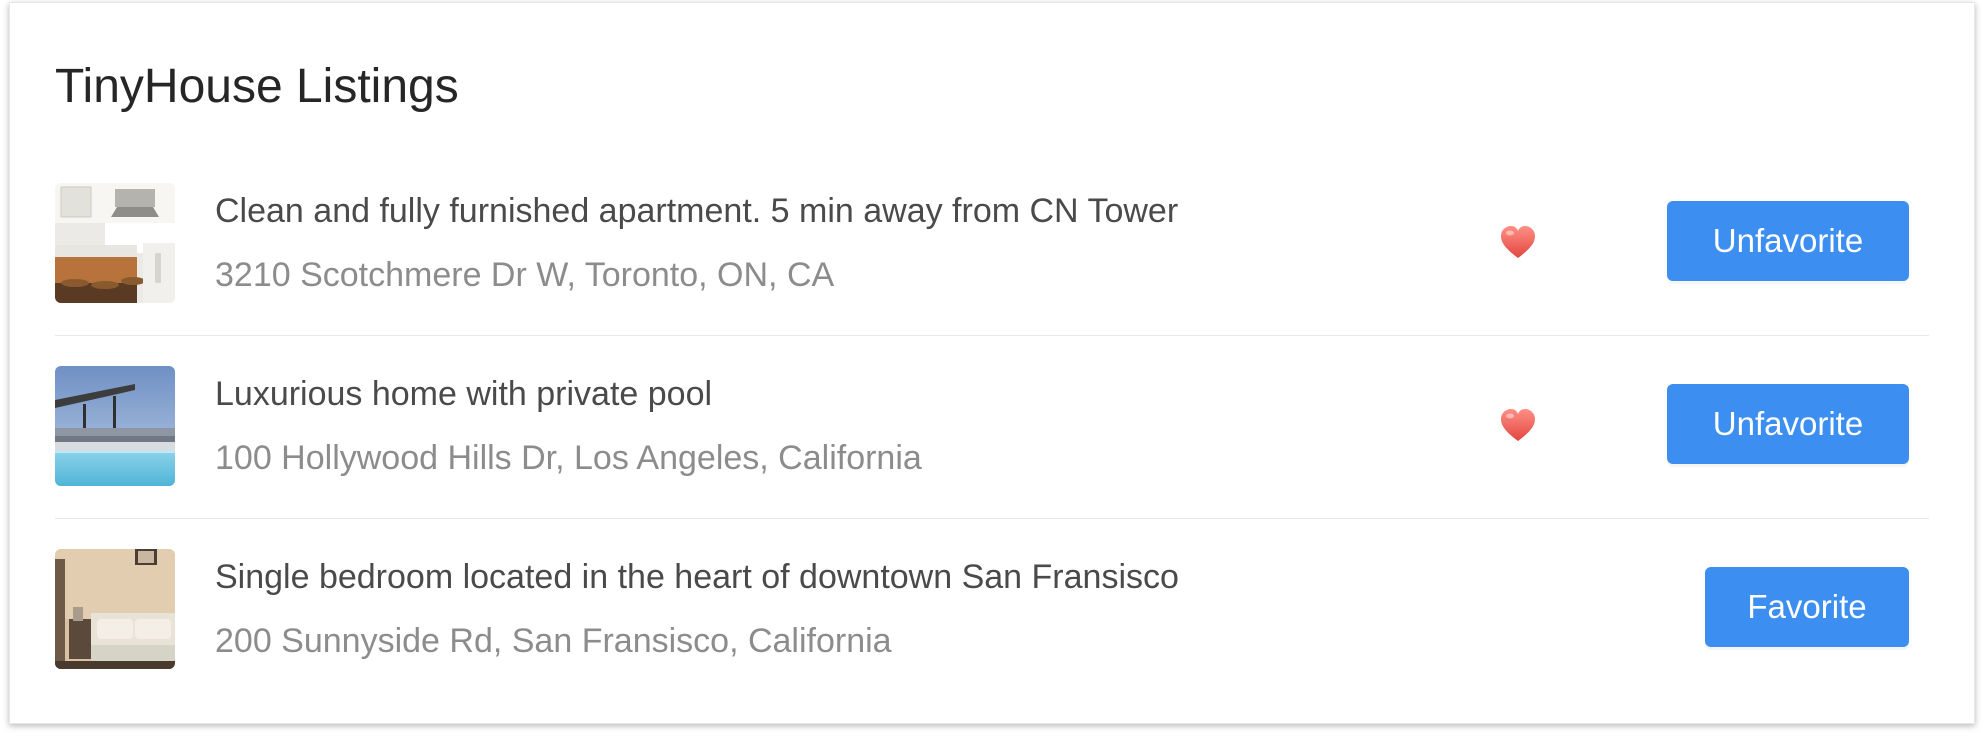 Image resolution: width=1986 pixels, height=740 pixels. I want to click on page-title: TinyHouse Listings, so click(257, 86).